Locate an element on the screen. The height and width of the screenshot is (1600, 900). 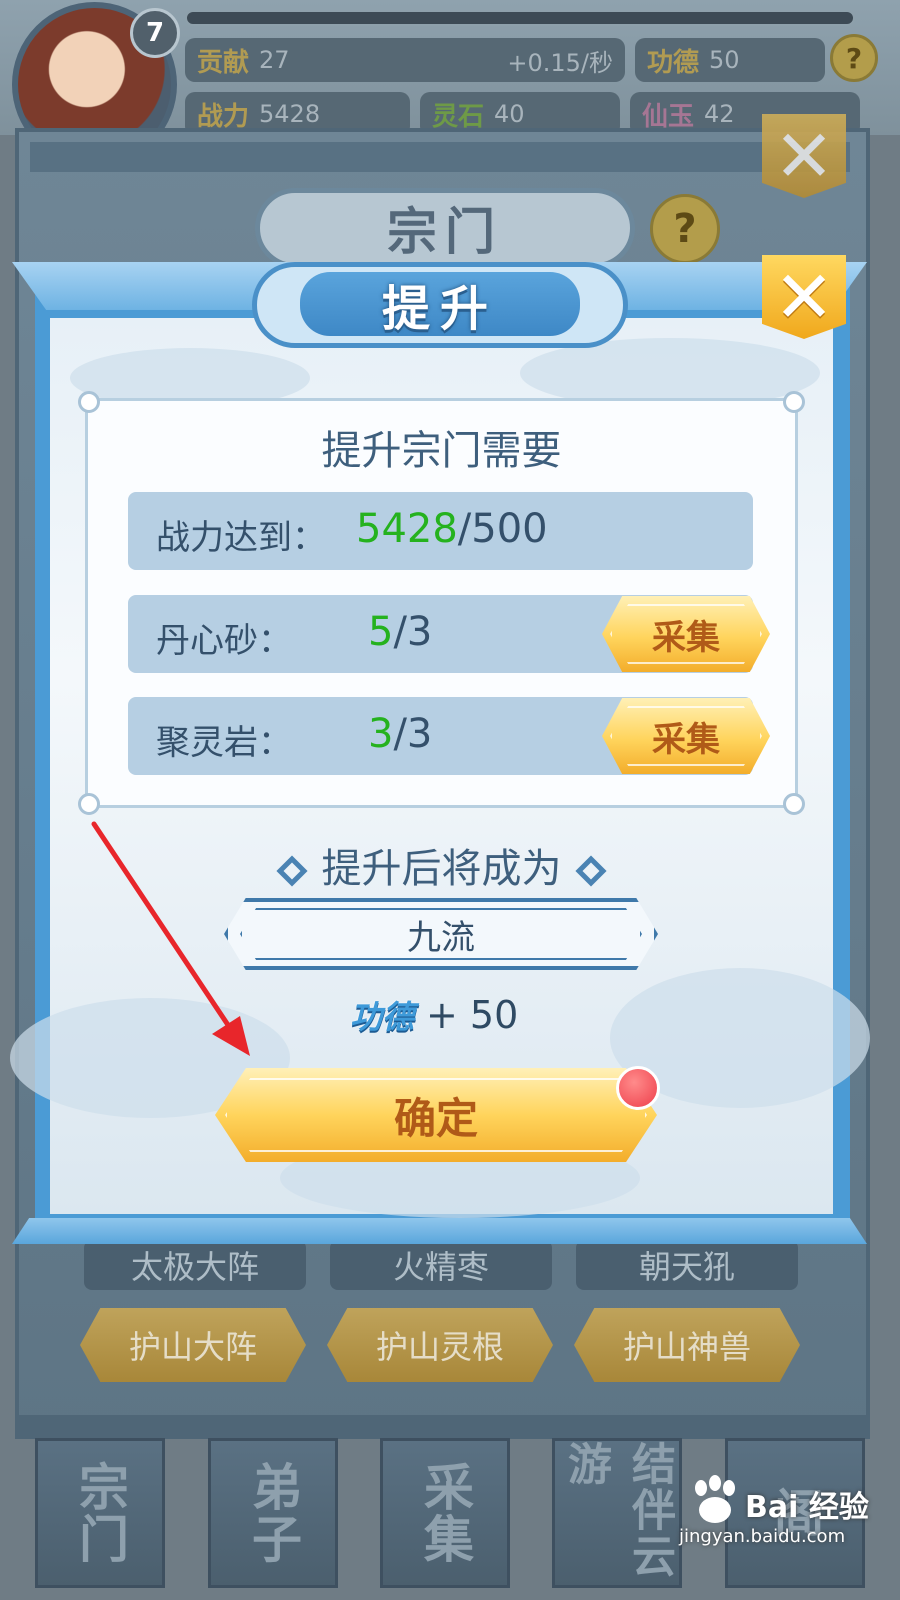
dialog-title: 提升 is located at coordinates (439, 309).